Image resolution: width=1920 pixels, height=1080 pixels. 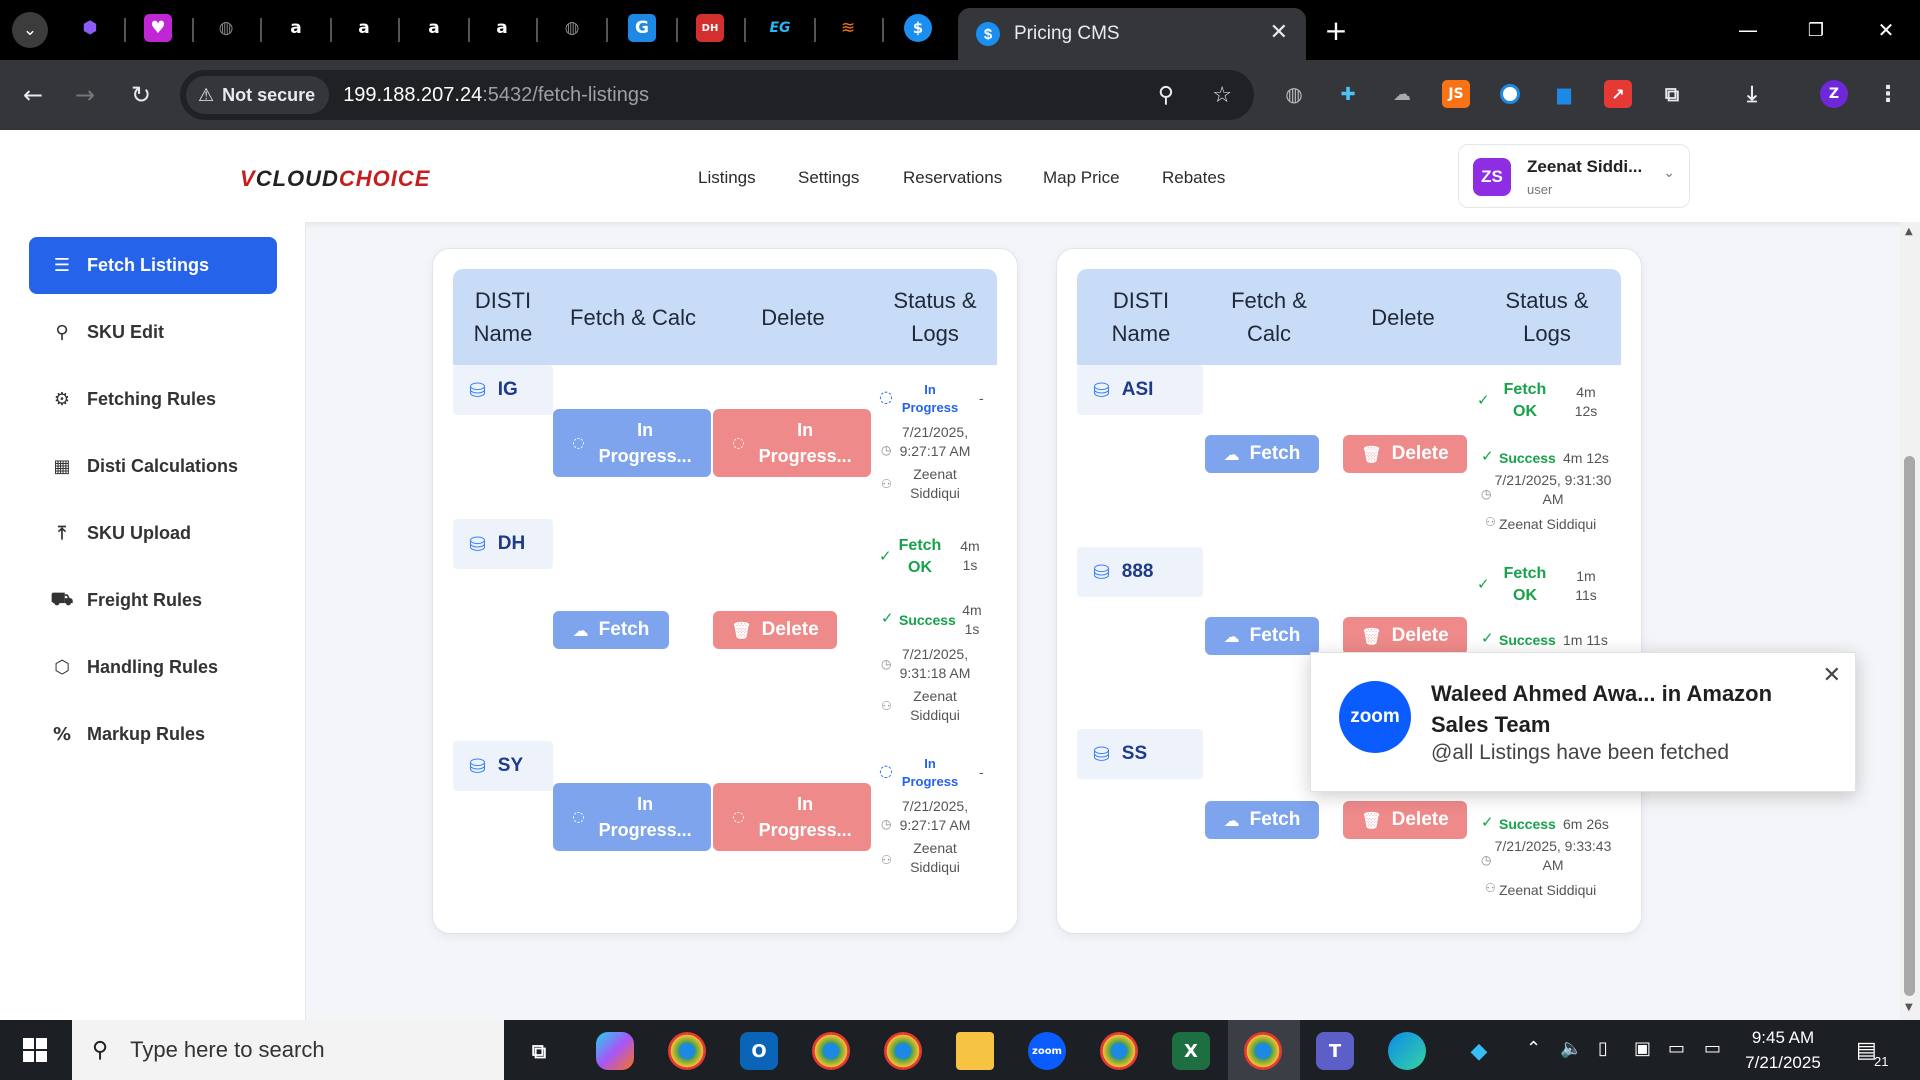 I want to click on security-indicator: ⚠ Not secure, so click(x=258, y=95).